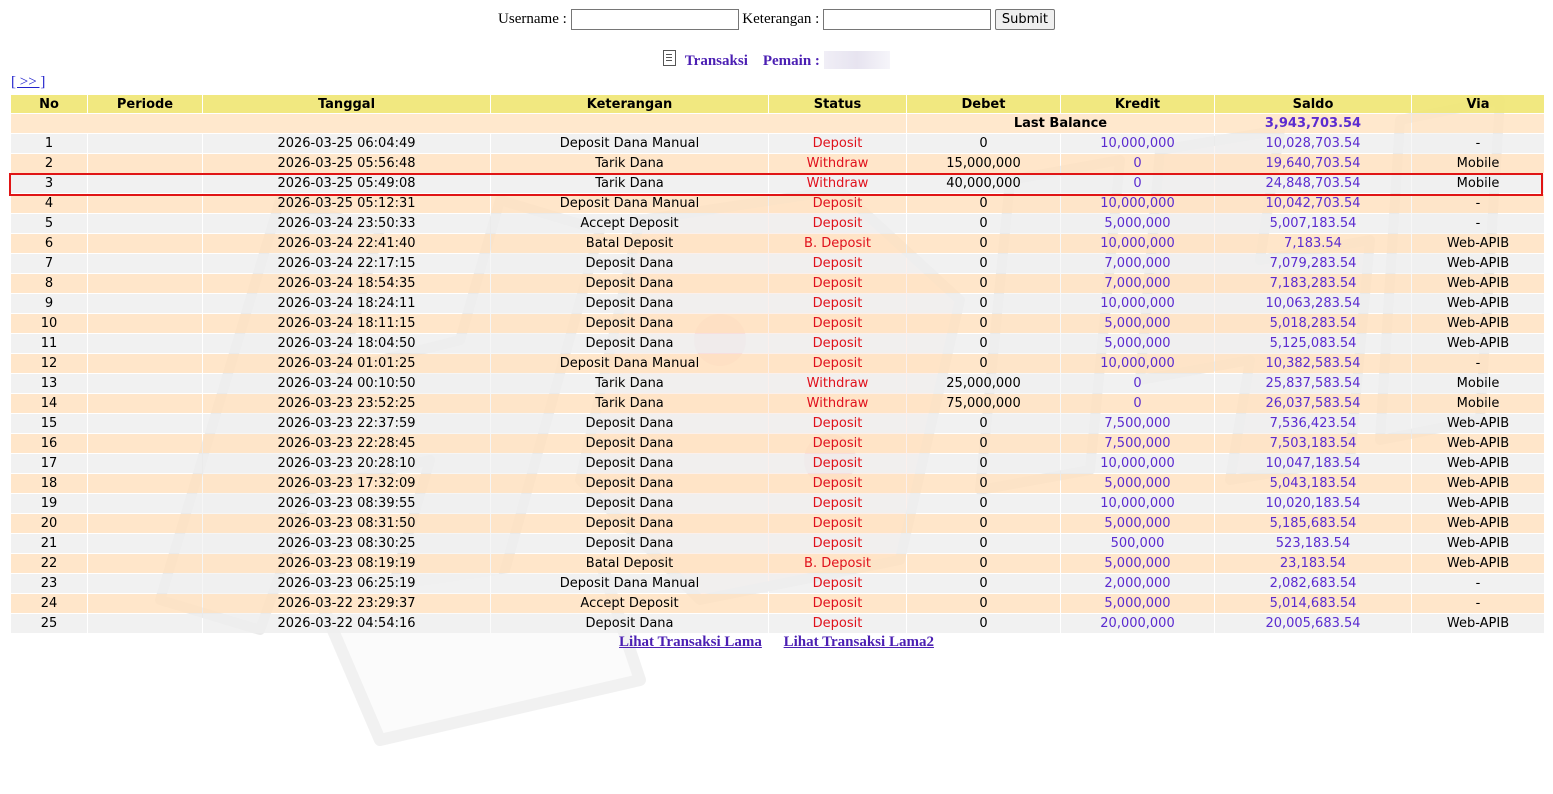 The image size is (1553, 794). I want to click on cell-debet: 40,000,000, so click(983, 183).